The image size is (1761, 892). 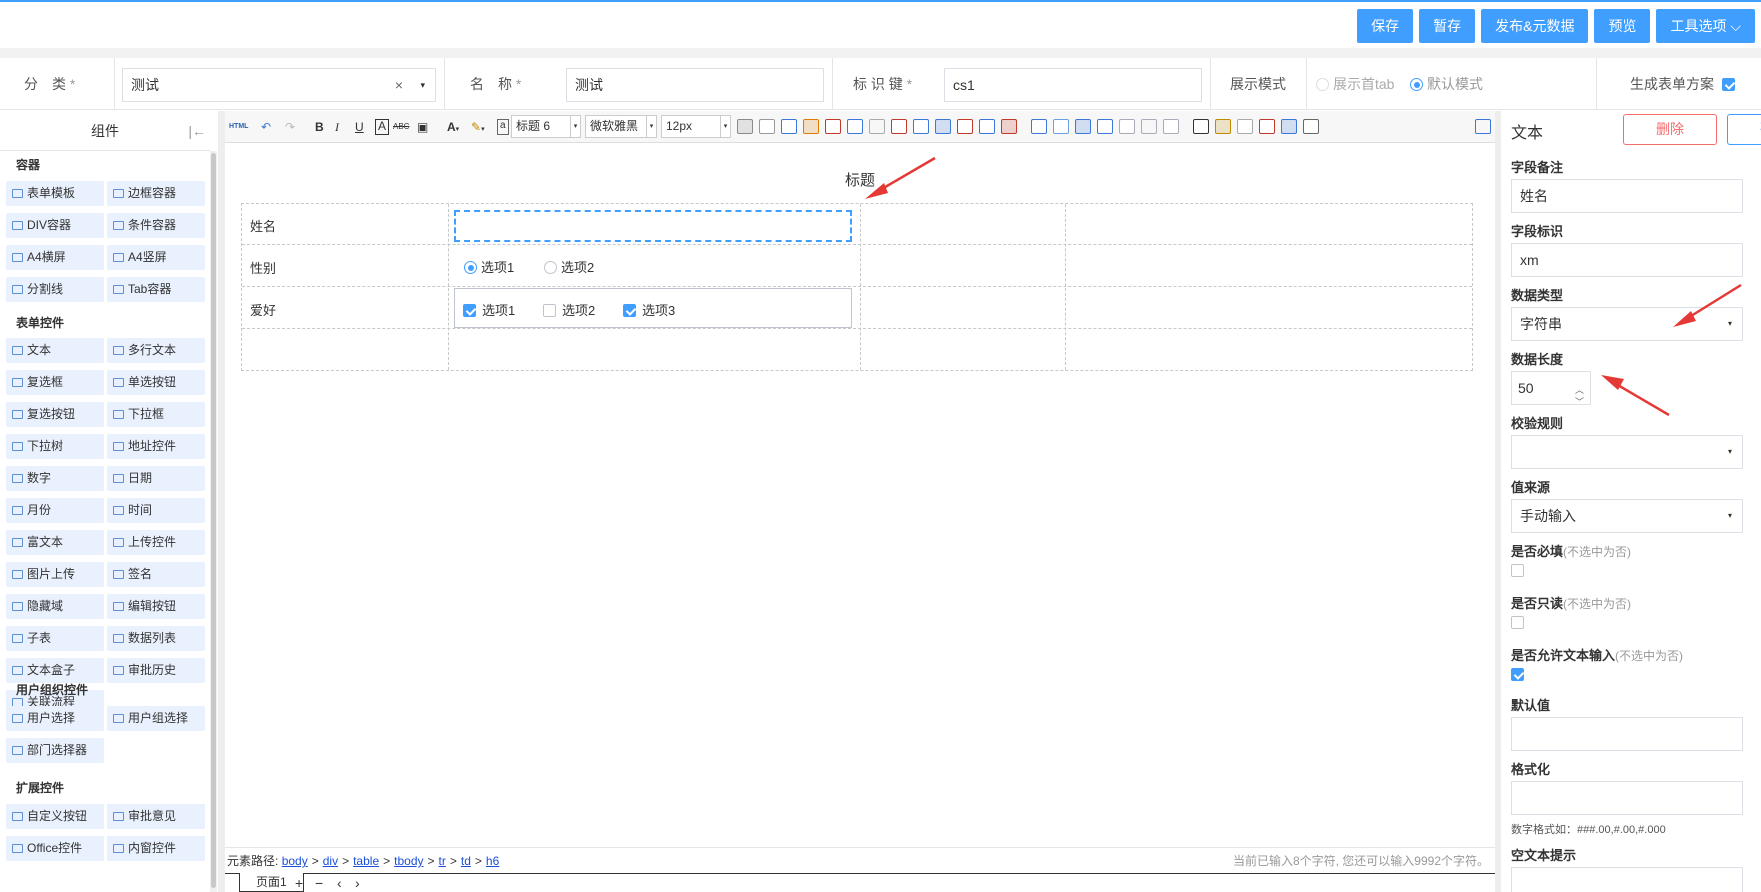 I want to click on hobby-checkbox-2: 选项2, so click(x=569, y=309).